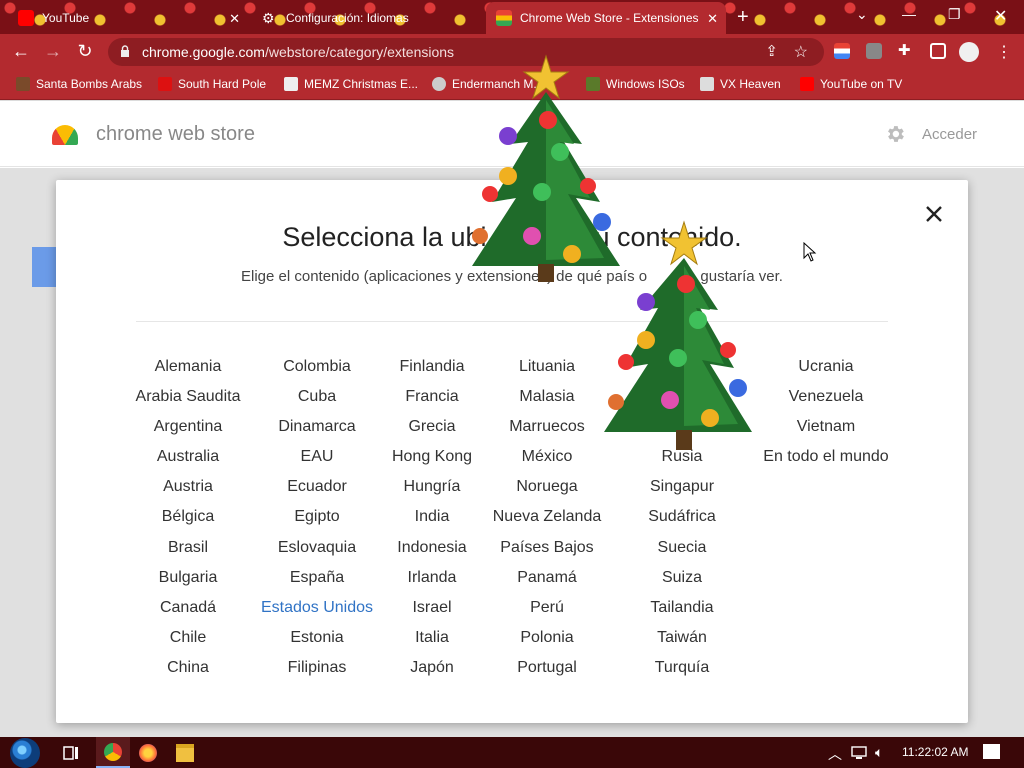  Describe the element at coordinates (682, 613) in the screenshot. I see `country-option: Tailandia` at that location.